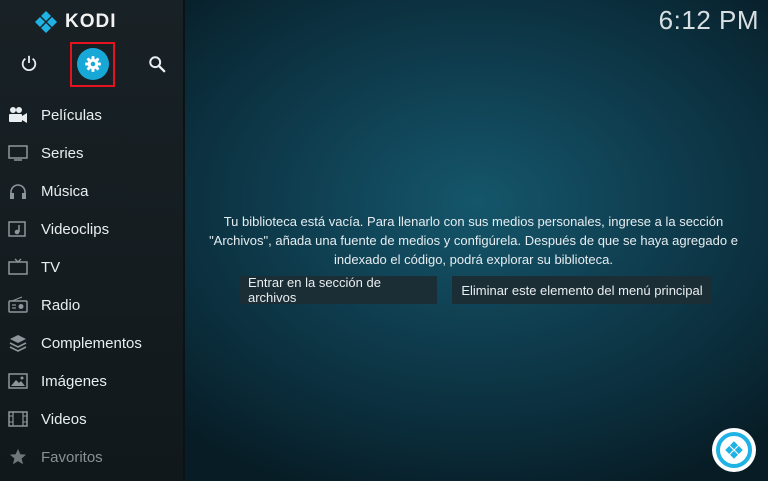 This screenshot has width=768, height=481. Describe the element at coordinates (91, 419) in the screenshot. I see `sidebar-item-videos: Videos` at that location.